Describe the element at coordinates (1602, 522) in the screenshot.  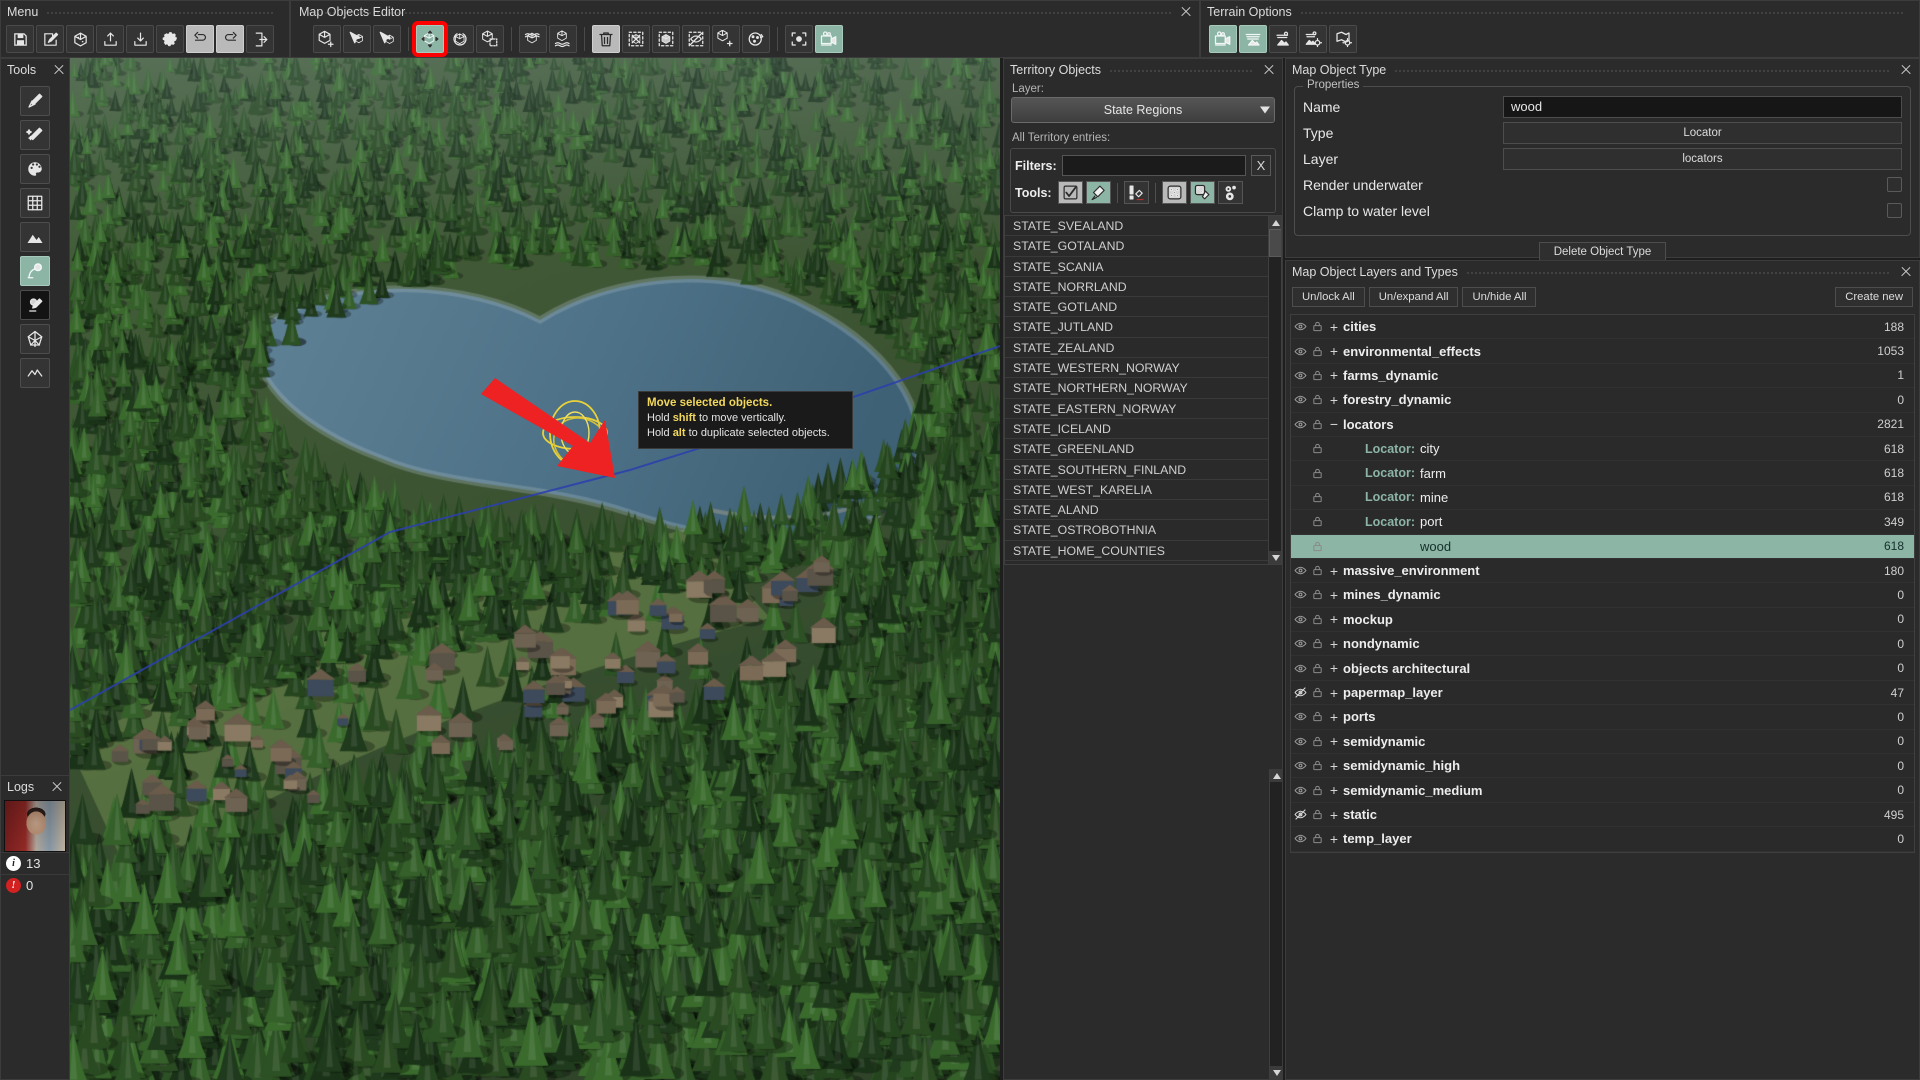
I see `object-type-row: Locator: port 349` at that location.